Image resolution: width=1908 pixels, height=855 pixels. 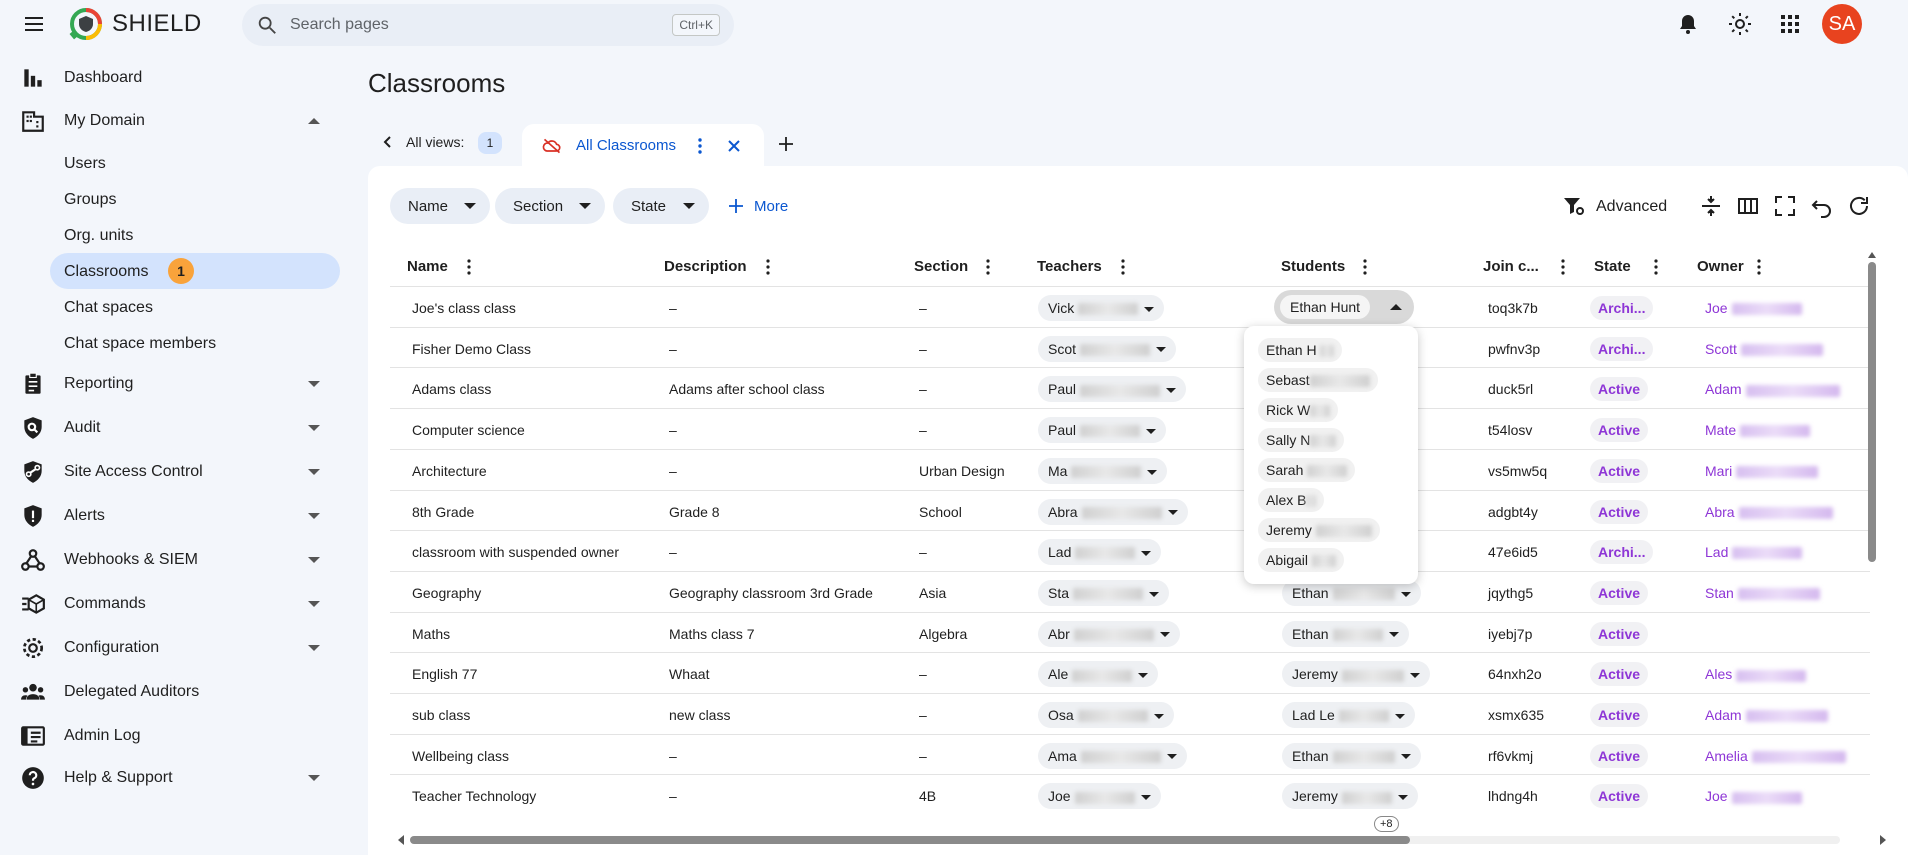 I want to click on teacher-chip: Osa, so click(x=1106, y=715).